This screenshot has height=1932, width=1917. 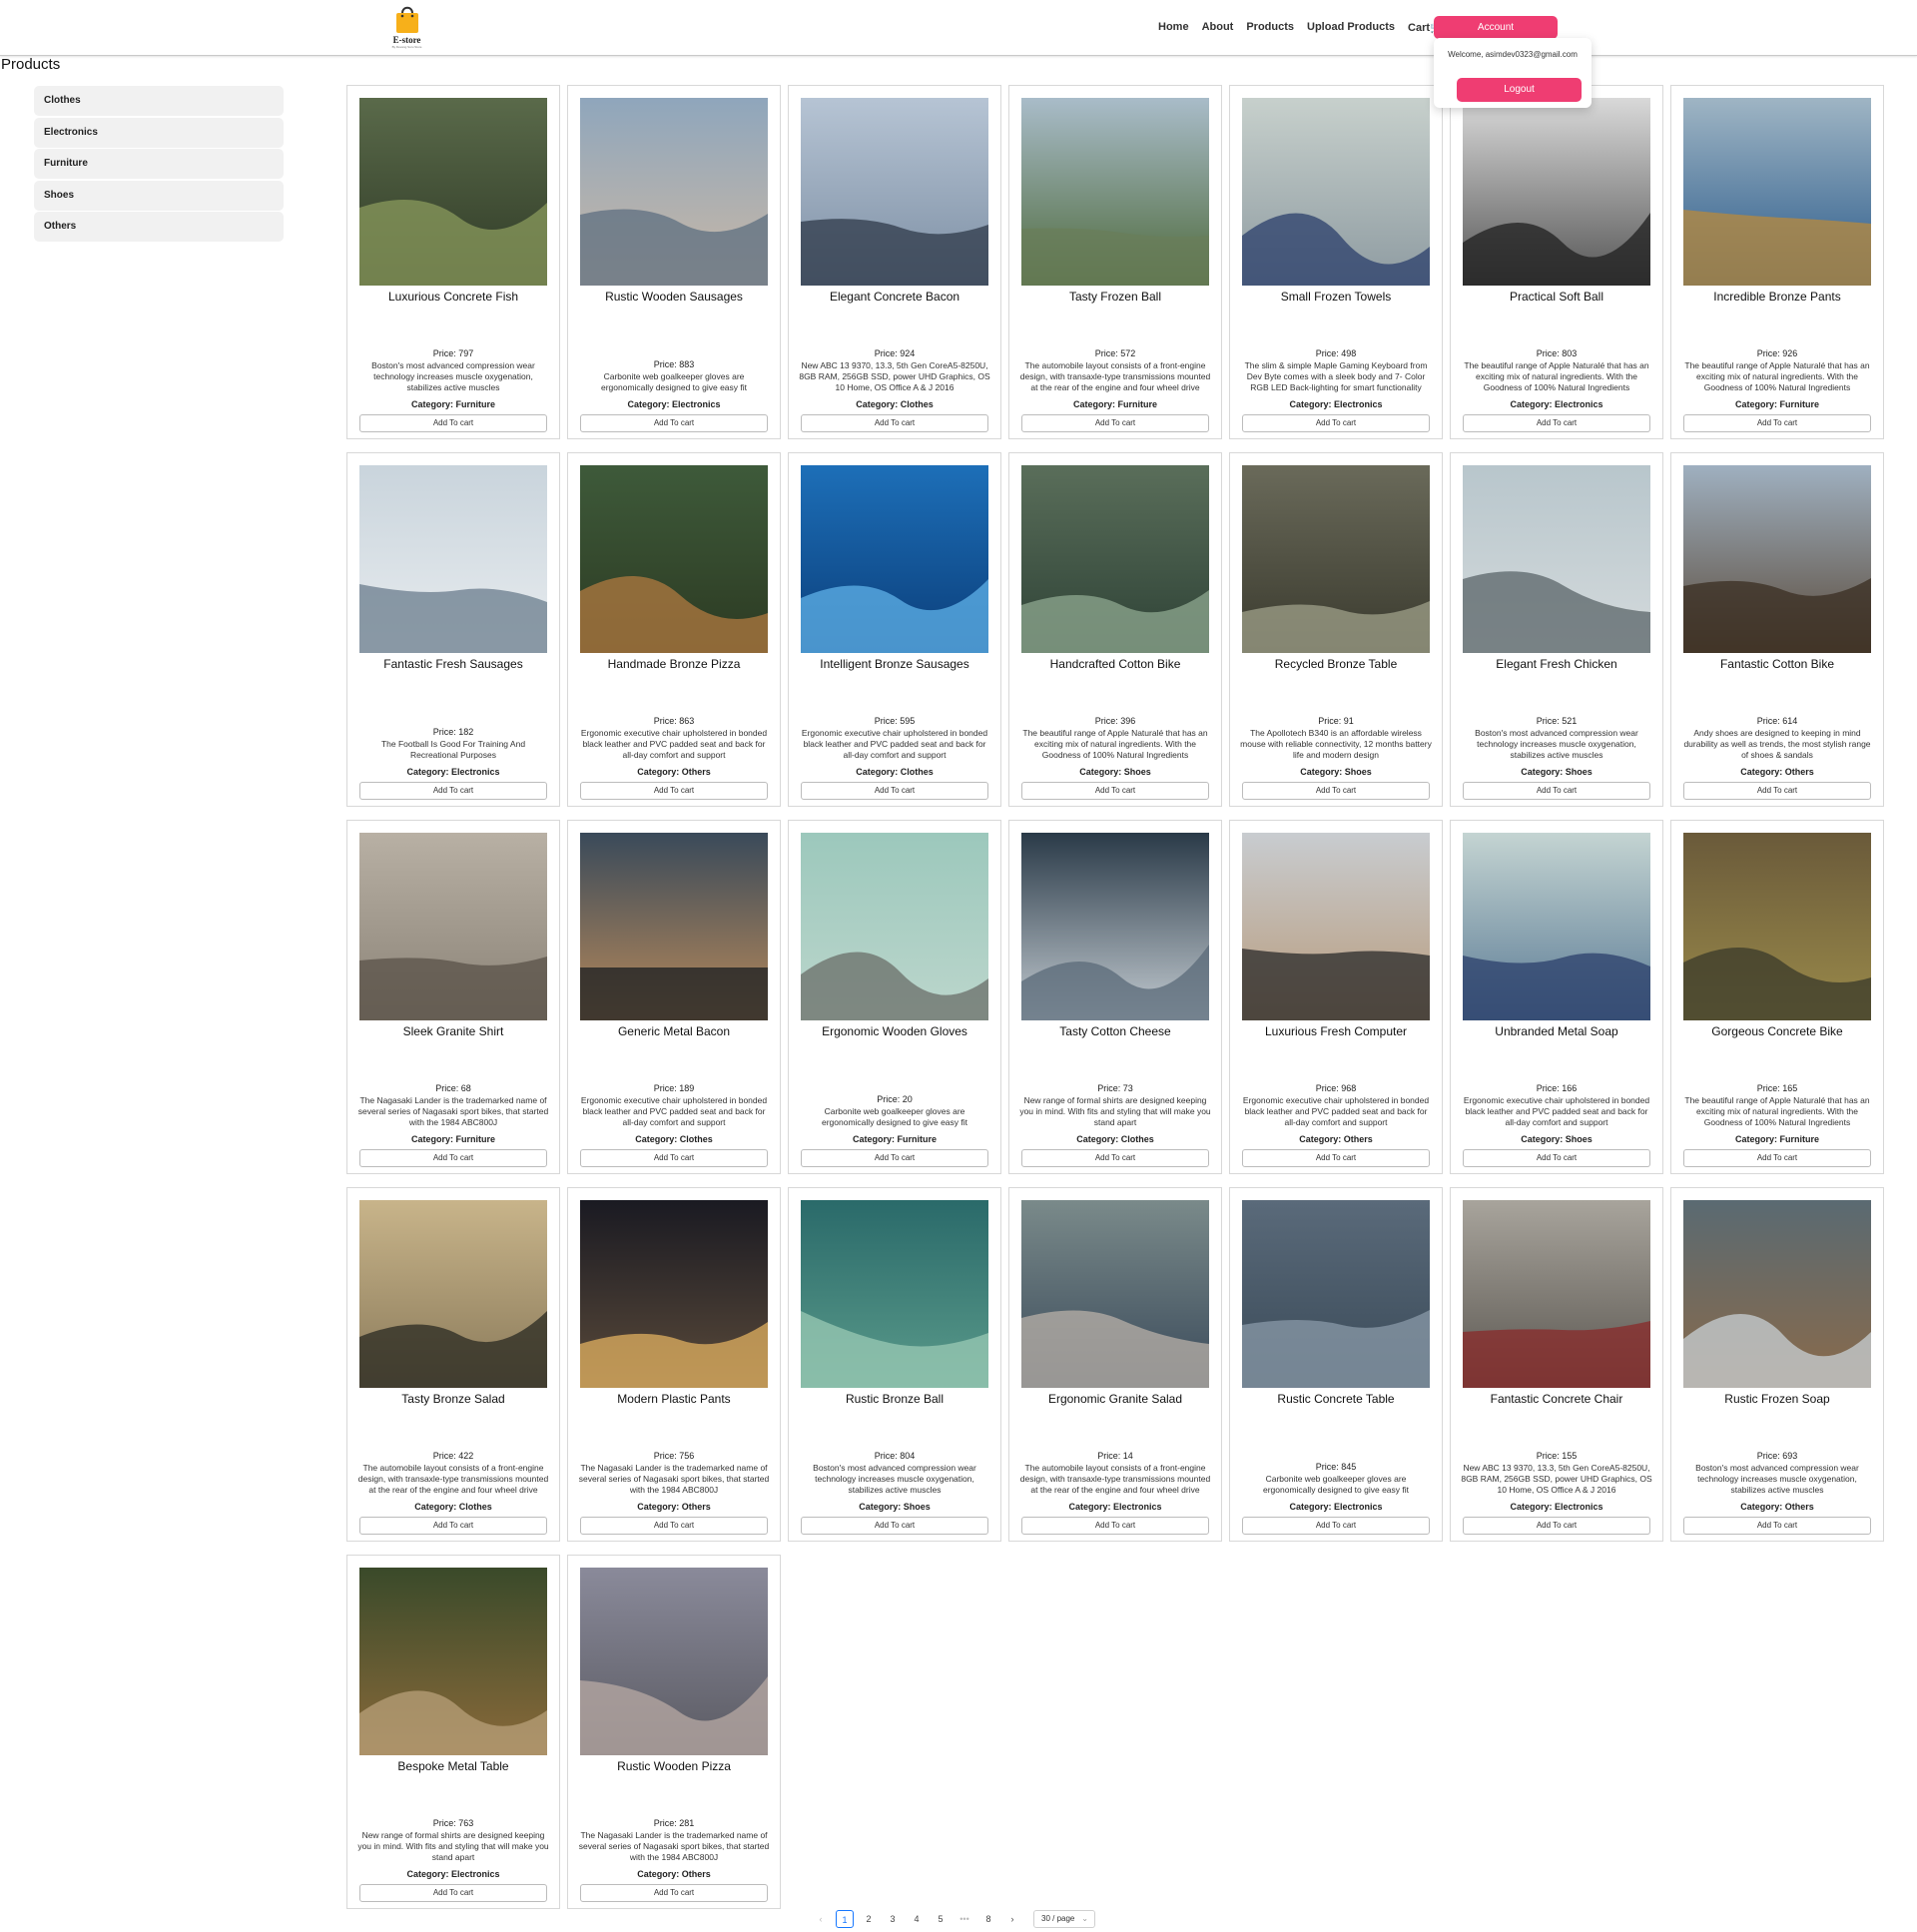 What do you see at coordinates (674, 1874) in the screenshot?
I see `product-category: Category: Others` at bounding box center [674, 1874].